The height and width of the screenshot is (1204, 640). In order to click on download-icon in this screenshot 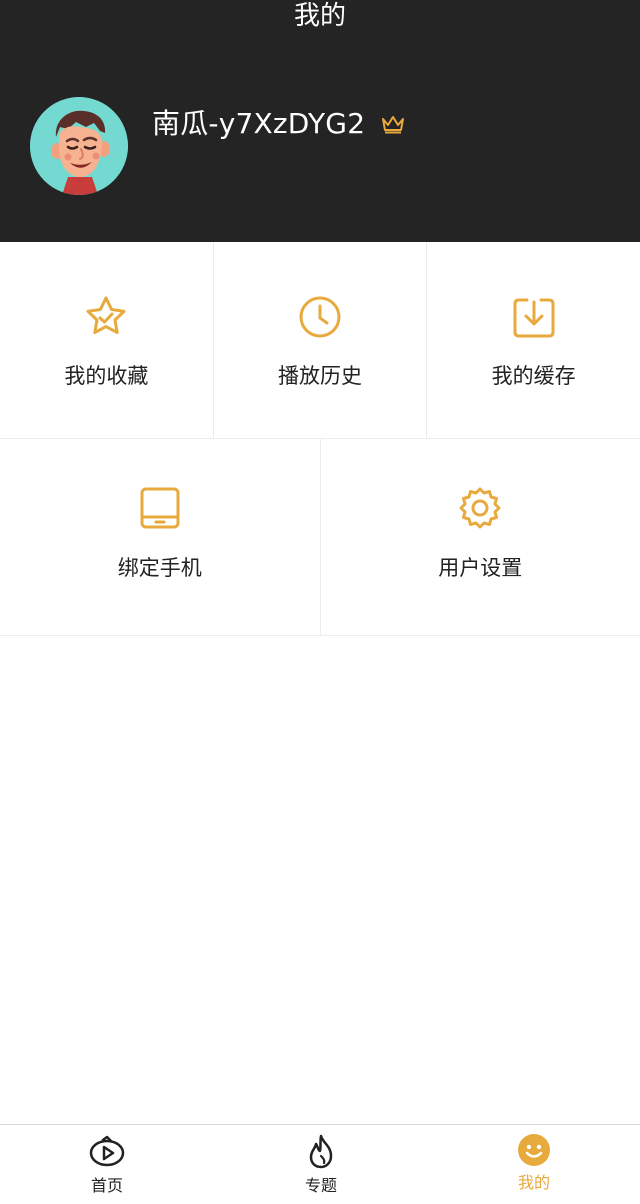, I will do `click(534, 318)`.